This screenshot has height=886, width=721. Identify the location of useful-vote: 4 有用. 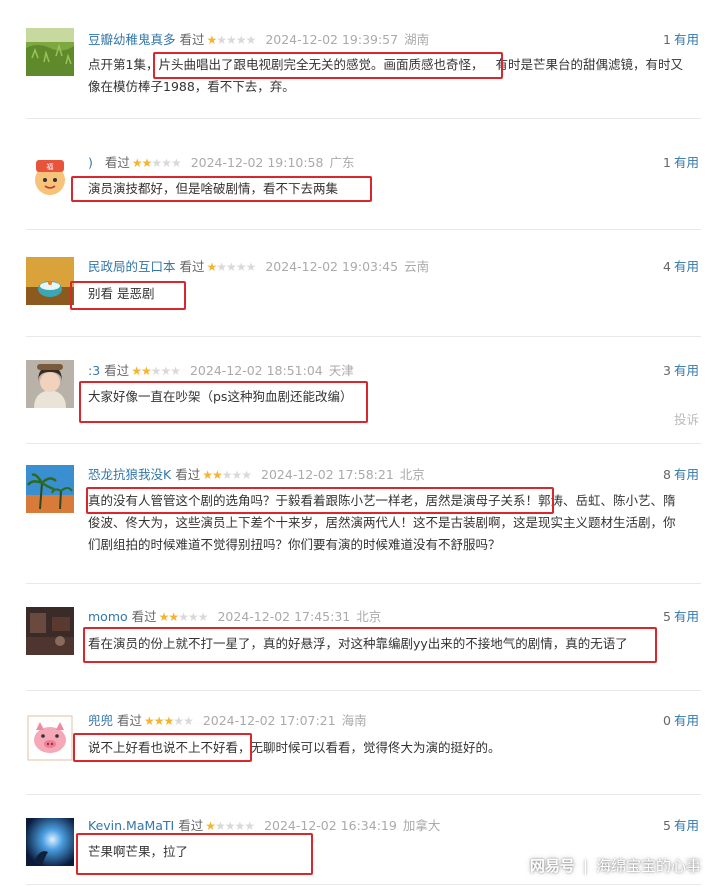
(681, 267).